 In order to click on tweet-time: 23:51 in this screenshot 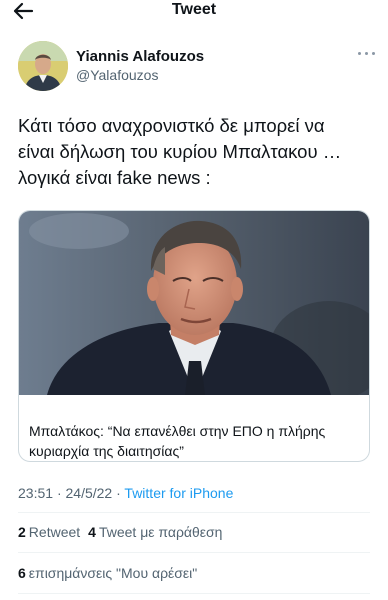, I will do `click(36, 493)`.